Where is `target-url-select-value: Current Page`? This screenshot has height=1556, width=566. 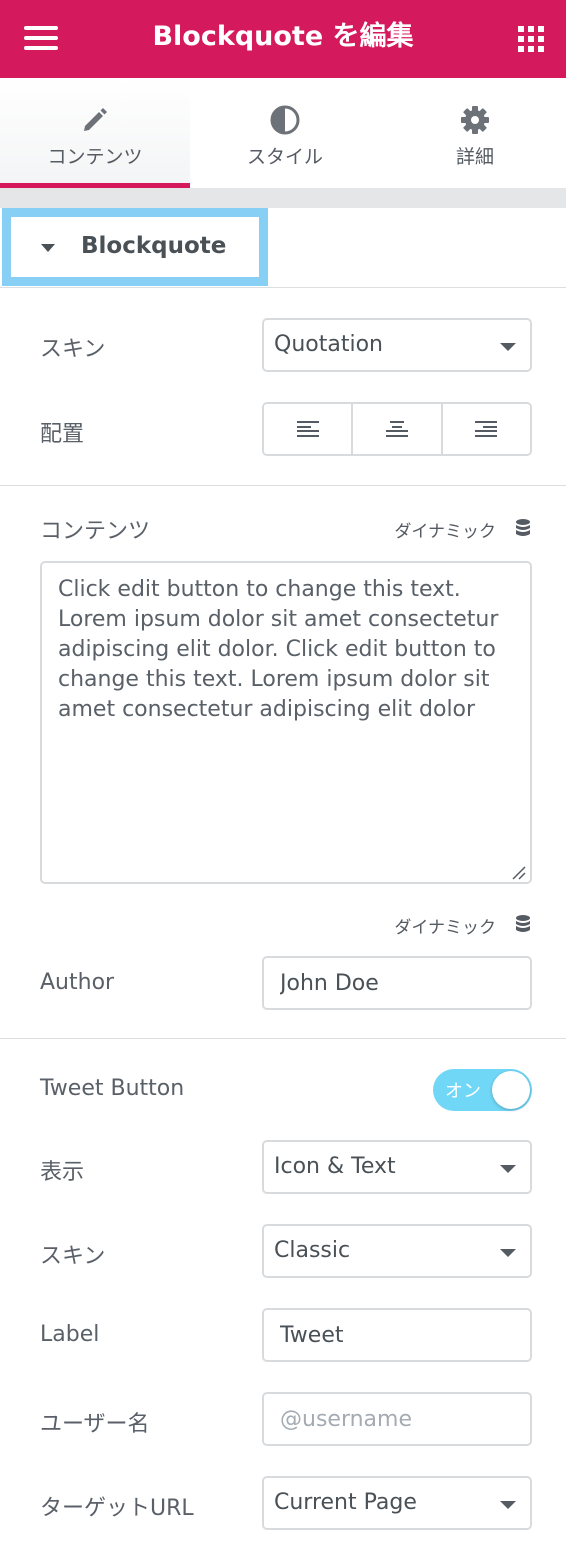 target-url-select-value: Current Page is located at coordinates (345, 1502).